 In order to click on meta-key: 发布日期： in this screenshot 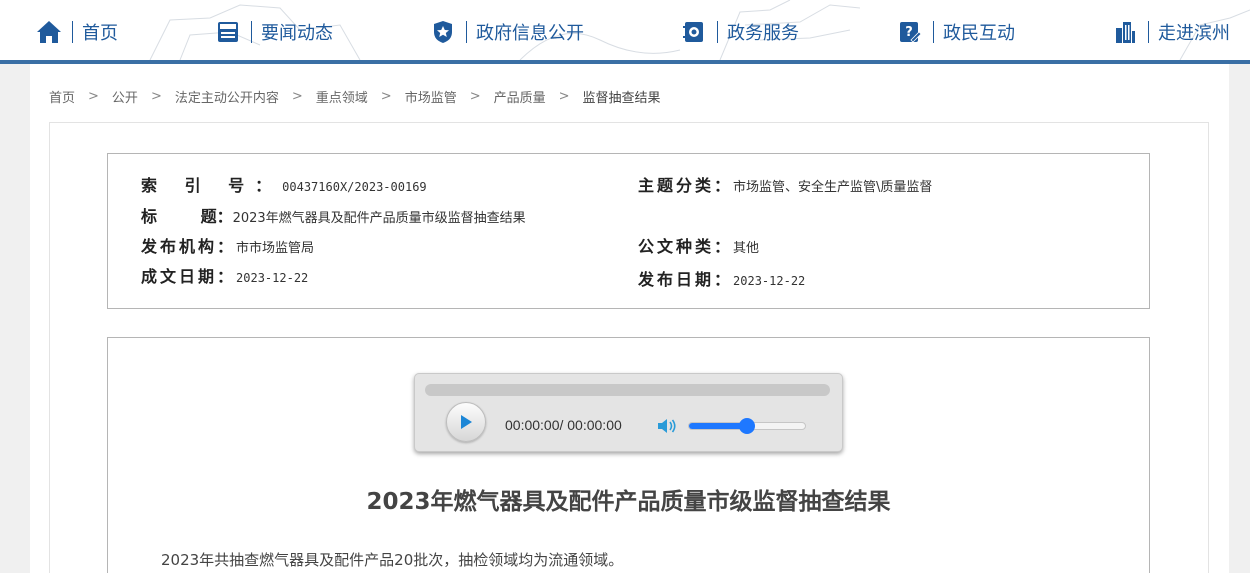, I will do `click(686, 279)`.